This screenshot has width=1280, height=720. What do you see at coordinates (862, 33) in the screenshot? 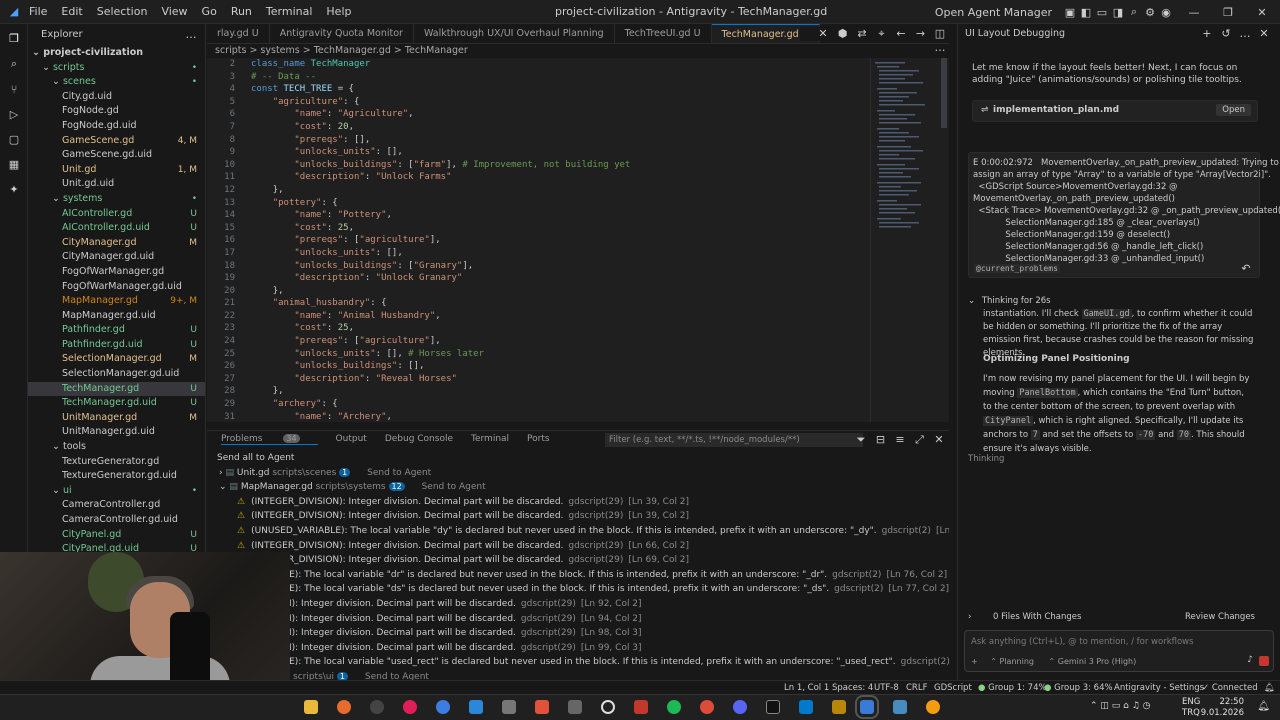
I see `compare-icon: ⇄` at bounding box center [862, 33].